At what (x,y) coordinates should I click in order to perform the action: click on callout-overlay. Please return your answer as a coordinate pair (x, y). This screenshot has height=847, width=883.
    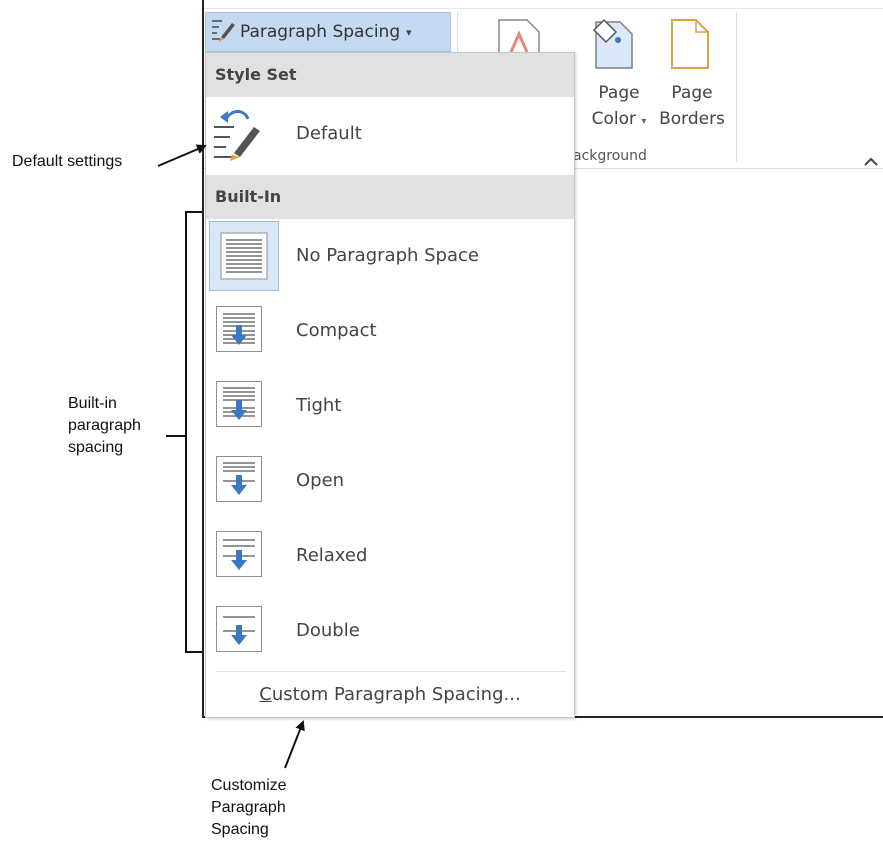
    Looking at the image, I should click on (231, 456).